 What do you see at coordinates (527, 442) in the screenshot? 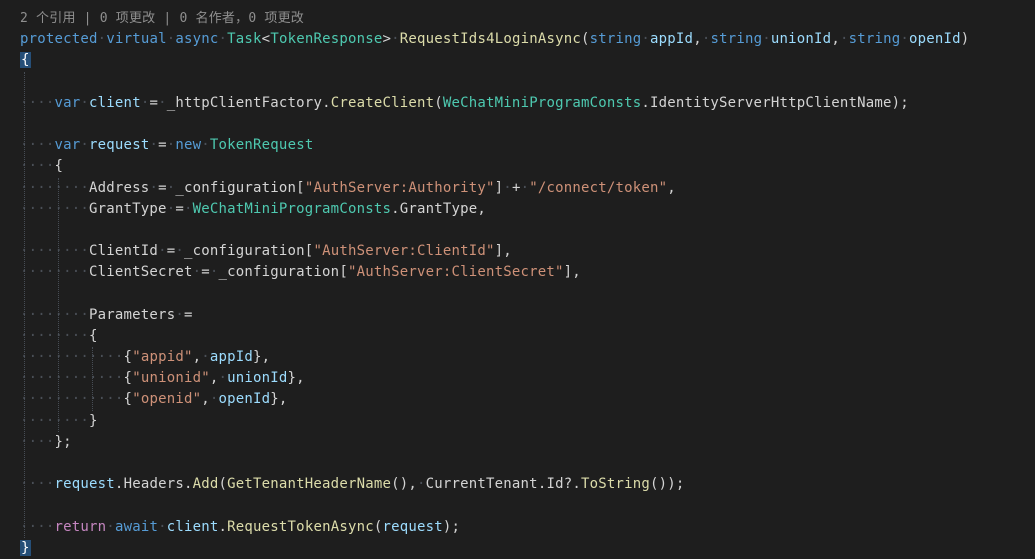
I see `code-line: ····};` at bounding box center [527, 442].